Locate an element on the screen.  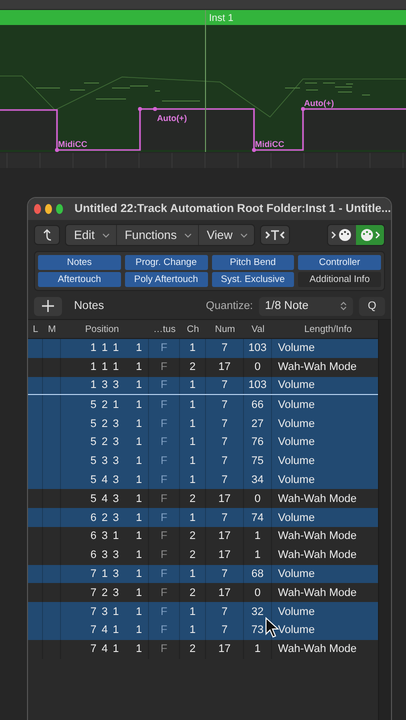
filter-toggle: Progr. Change is located at coordinates (166, 262).